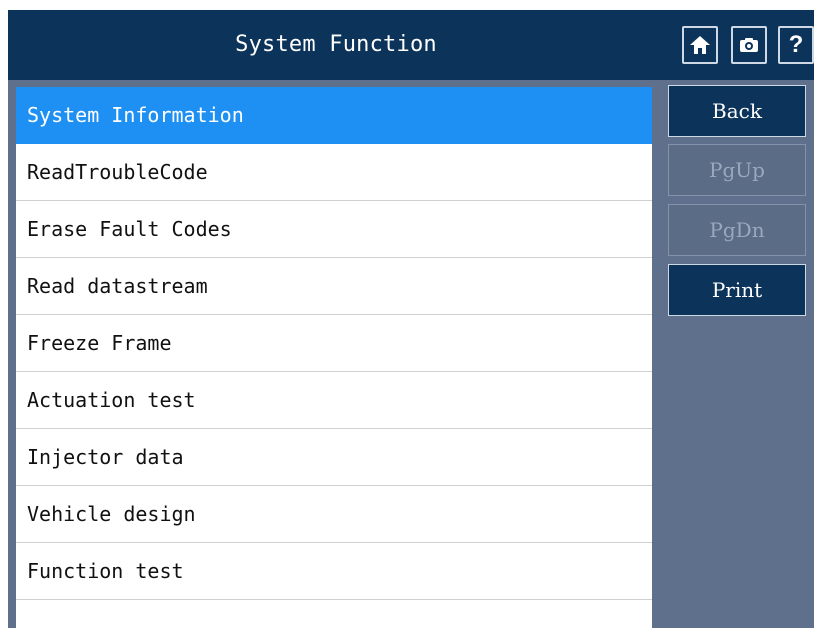  I want to click on list-item: Actuation test, so click(334, 400).